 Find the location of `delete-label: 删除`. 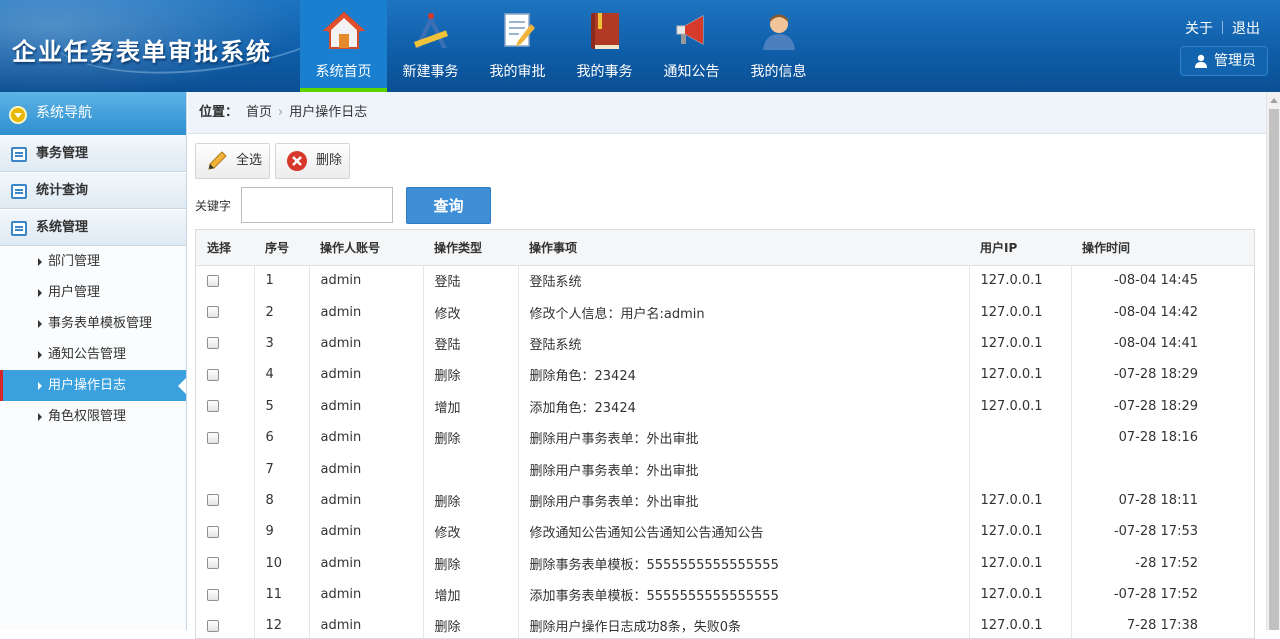

delete-label: 删除 is located at coordinates (329, 160).